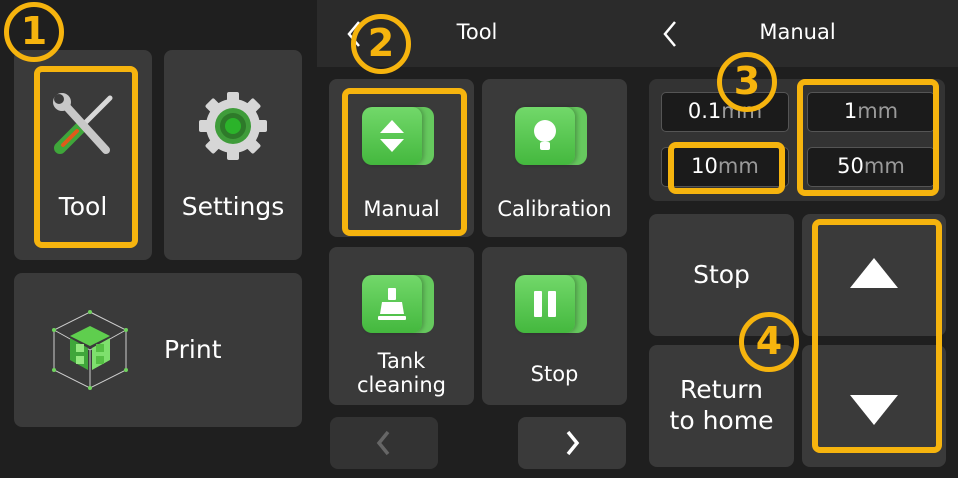  I want to click on callout-badge-1: 1, so click(34, 32).